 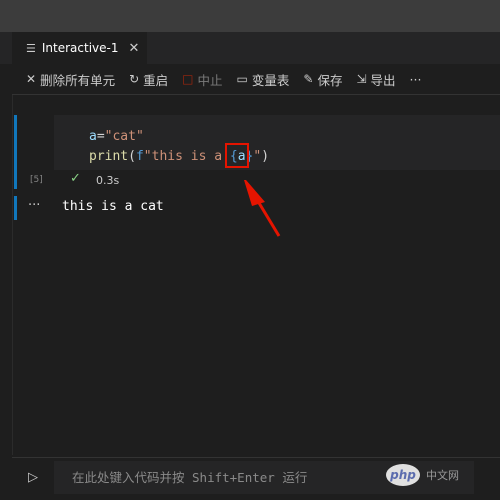 I want to click on input-divider, so click(x=256, y=457).